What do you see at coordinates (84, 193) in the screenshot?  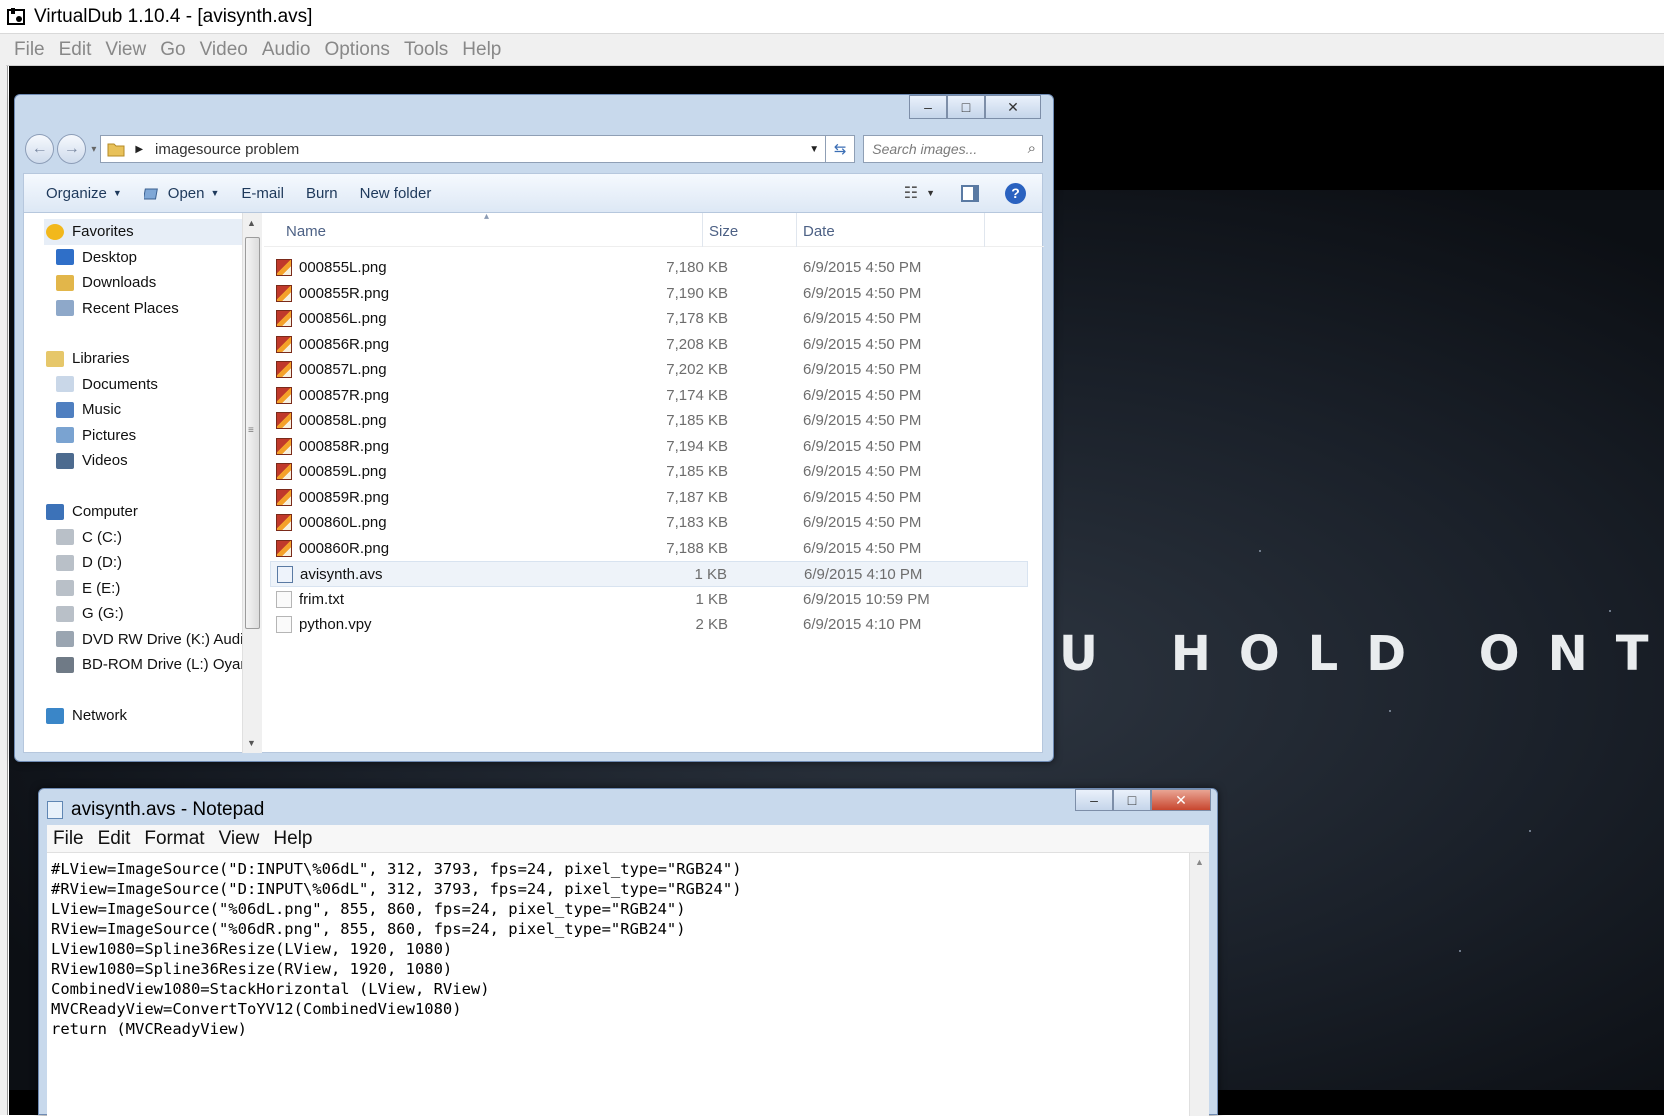 I see `organize-button: Organize ▼` at bounding box center [84, 193].